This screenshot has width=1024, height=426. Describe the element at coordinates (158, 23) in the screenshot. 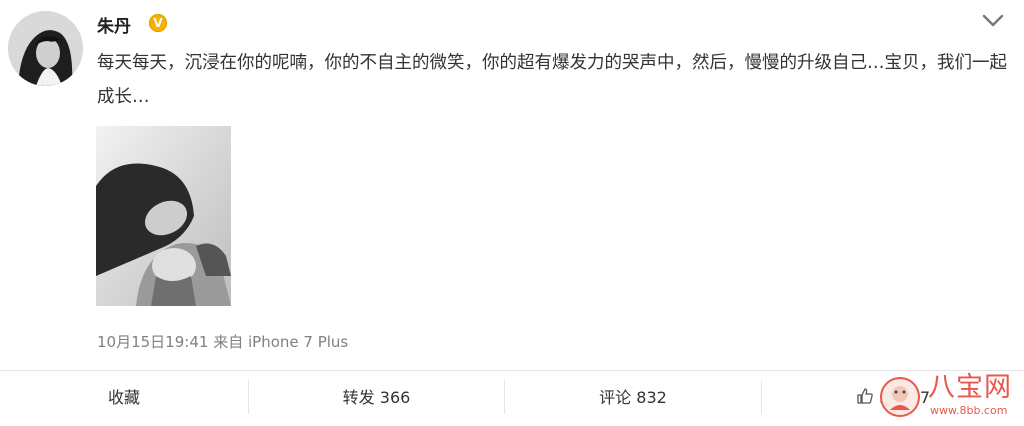

I see `verified-v-icon: V` at that location.